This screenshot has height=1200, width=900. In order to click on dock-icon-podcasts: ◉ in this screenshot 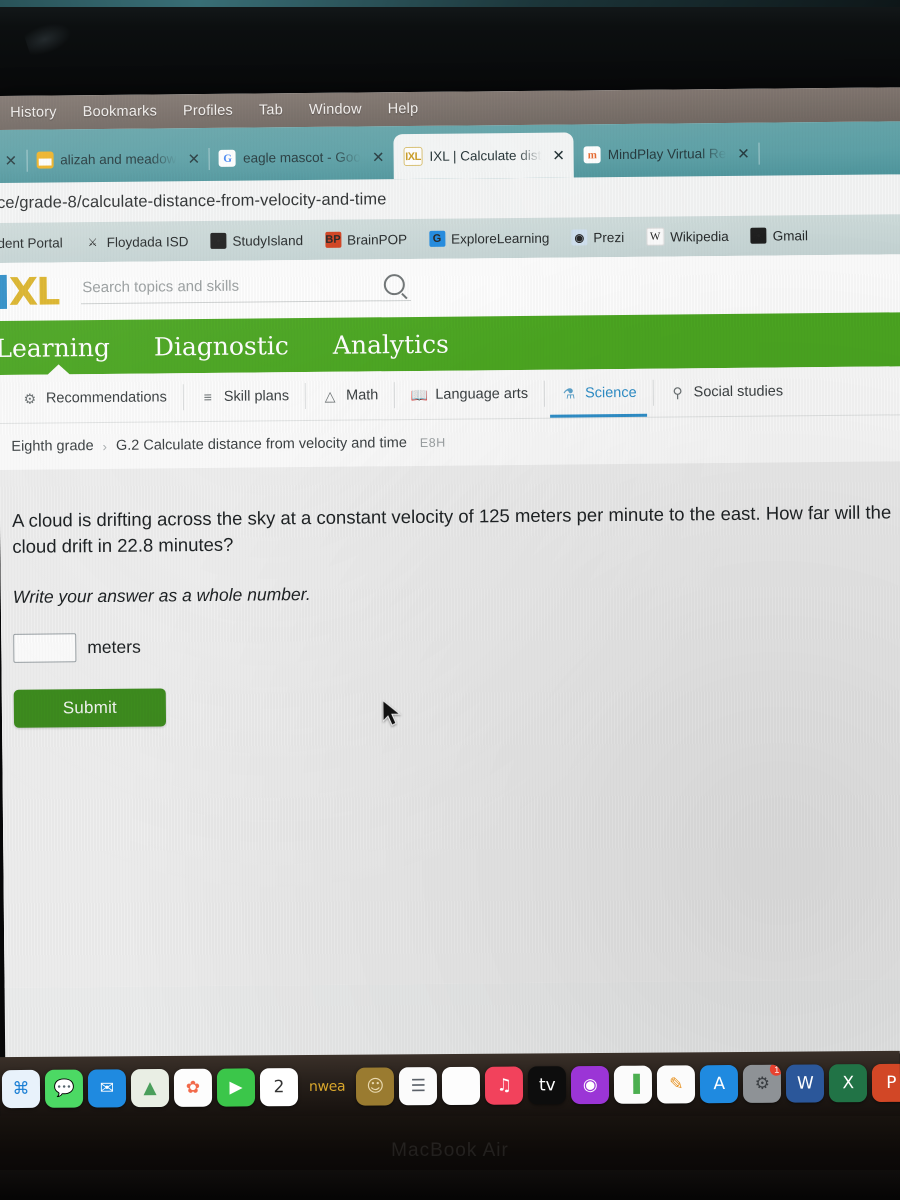, I will do `click(590, 1085)`.